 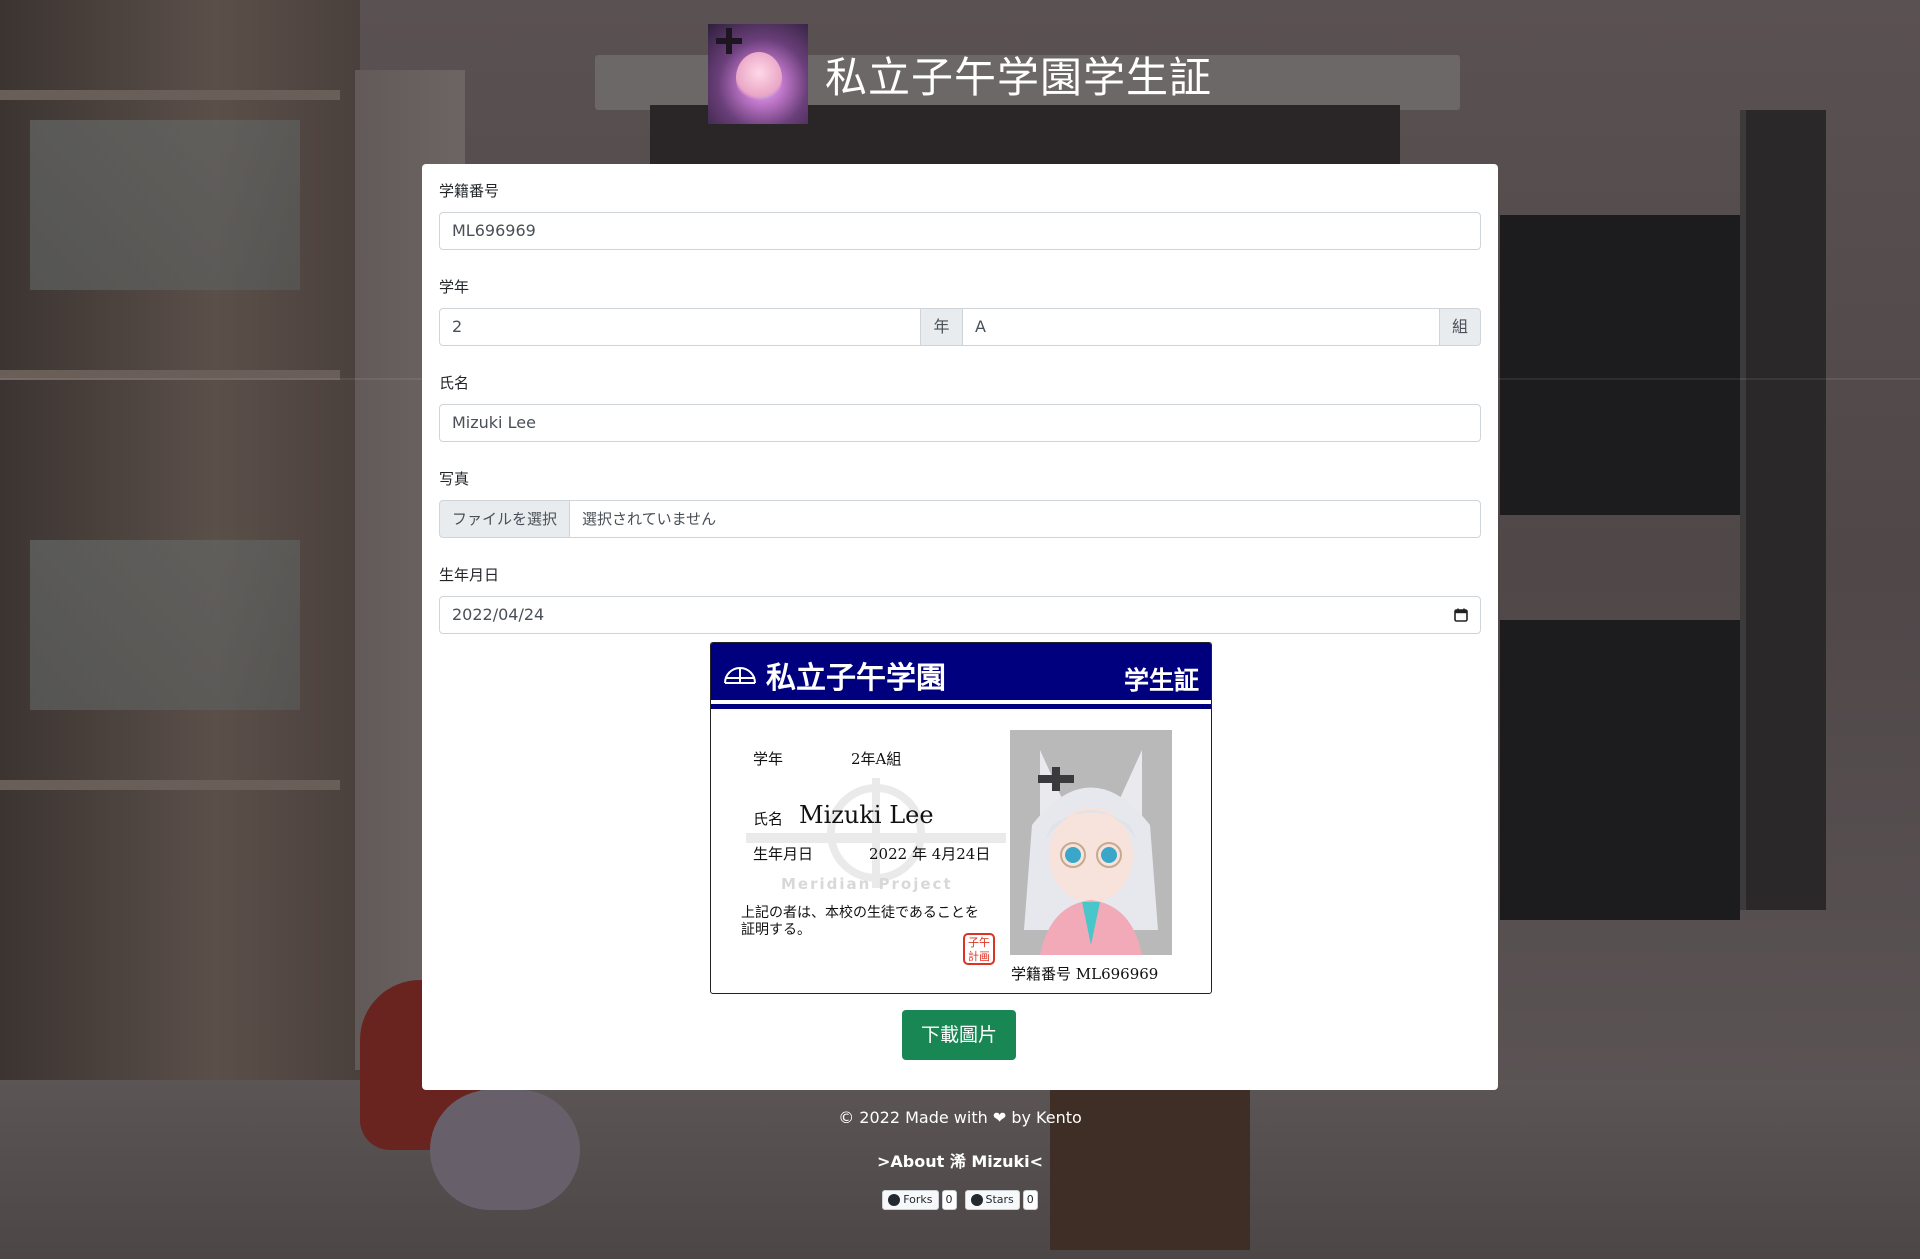 I want to click on id-card-header-rule, so click(x=961, y=706).